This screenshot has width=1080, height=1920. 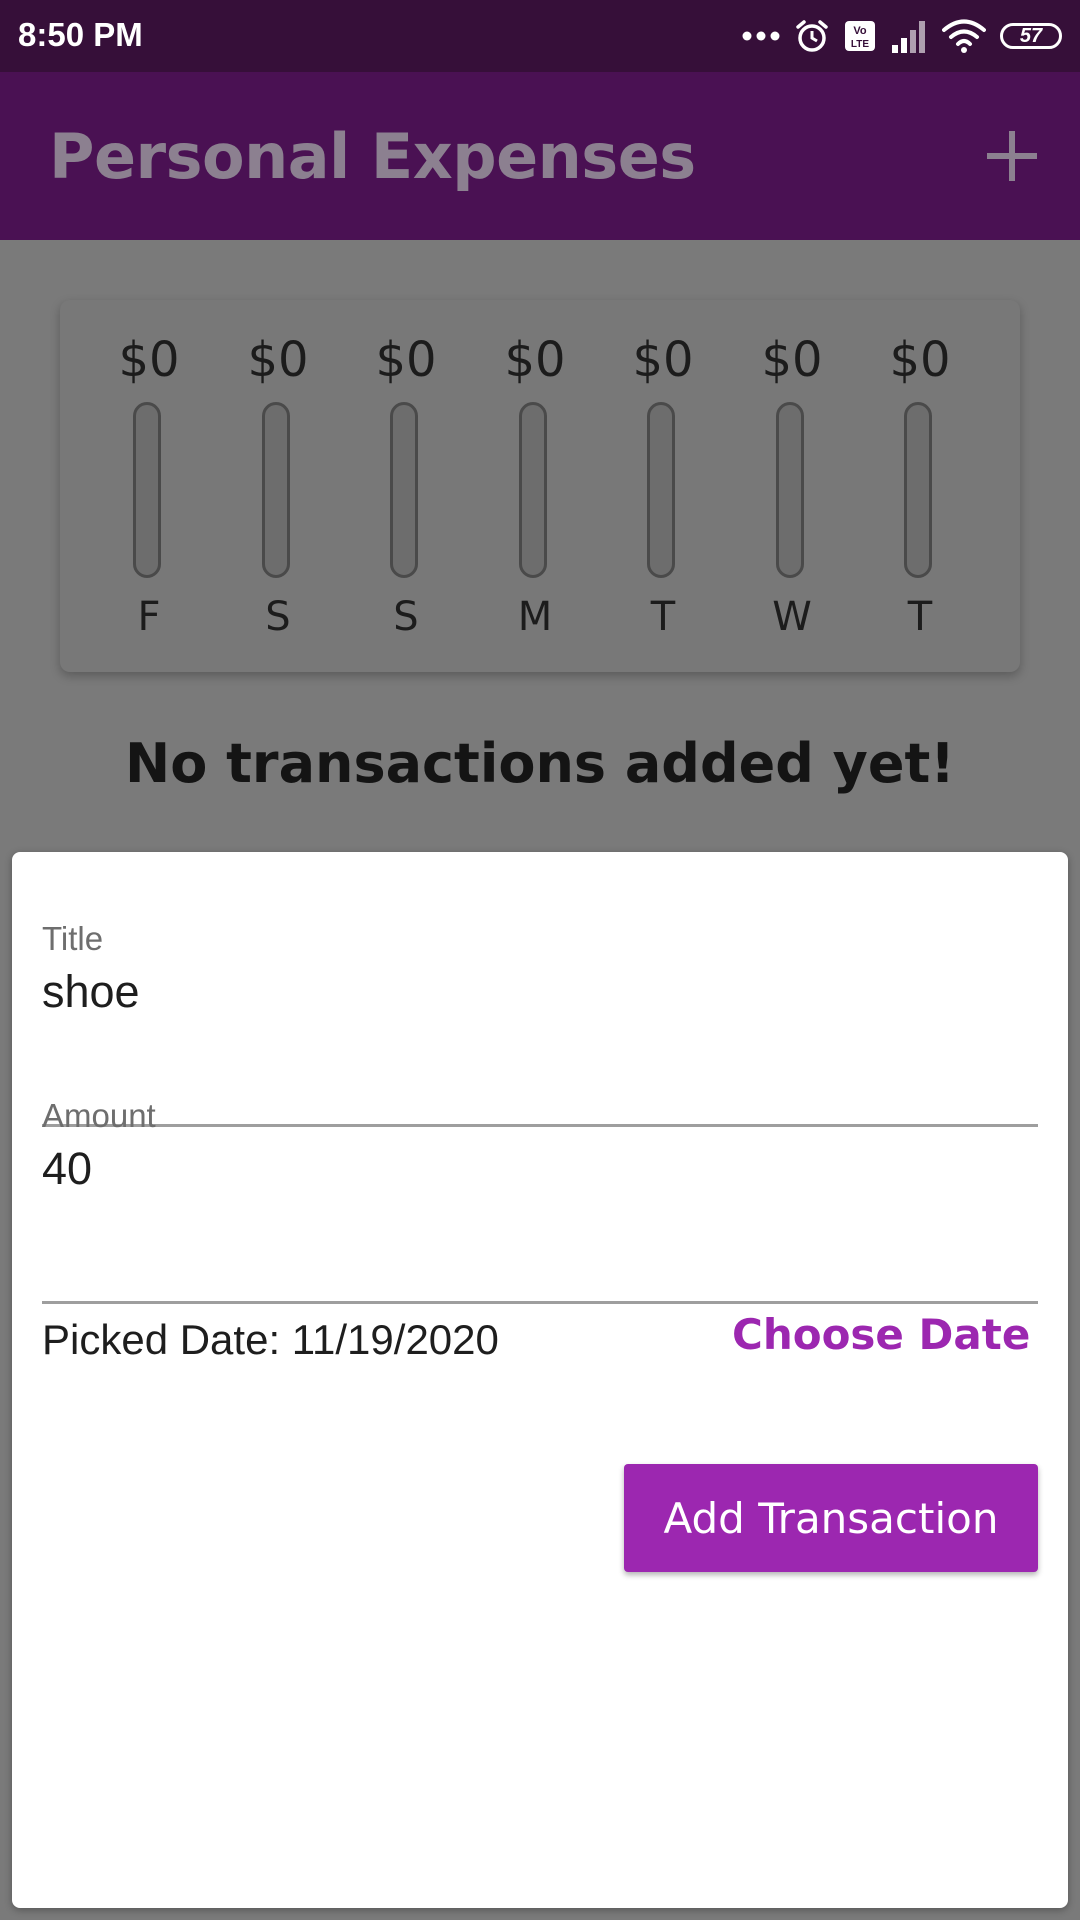 I want to click on plus-icon, so click(x=1012, y=156).